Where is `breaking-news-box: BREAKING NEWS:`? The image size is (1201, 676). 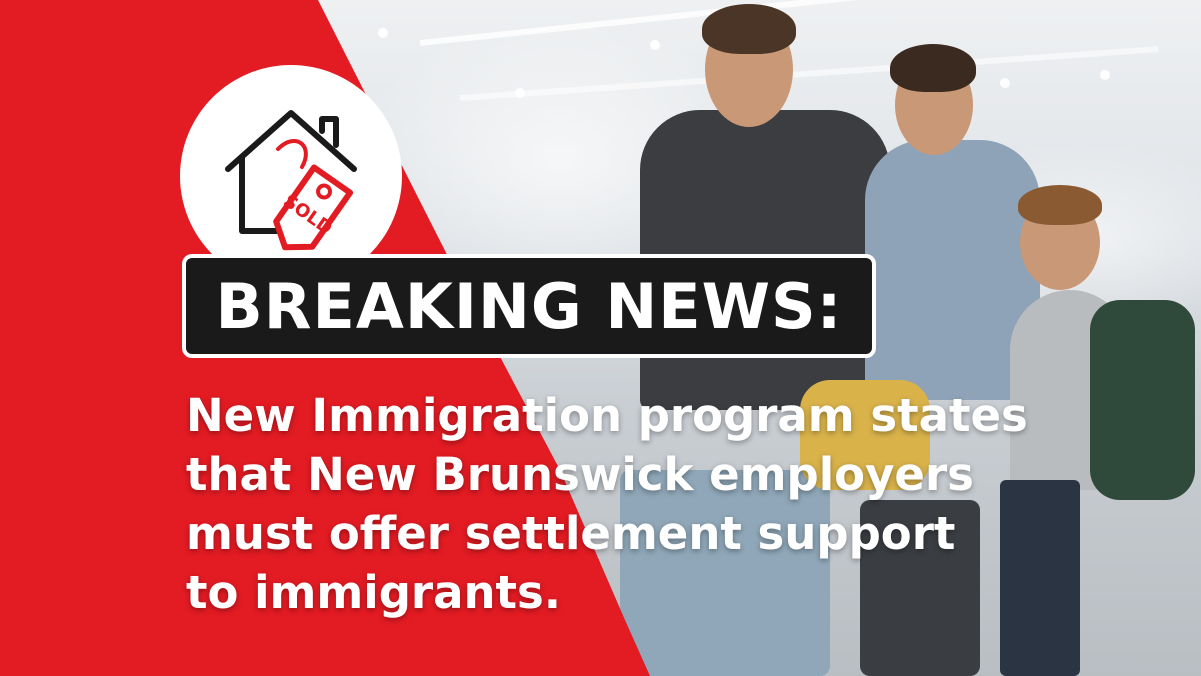 breaking-news-box: BREAKING NEWS: is located at coordinates (529, 306).